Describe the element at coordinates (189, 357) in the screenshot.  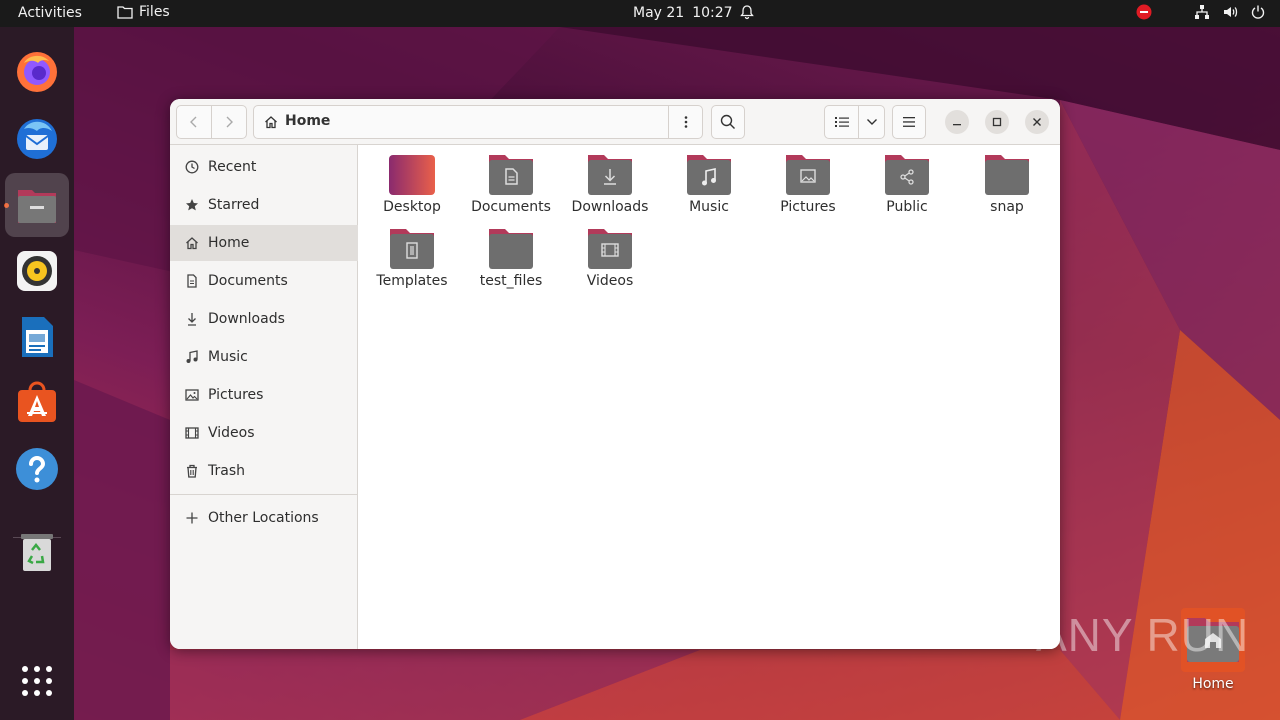
I see `music-icon` at that location.